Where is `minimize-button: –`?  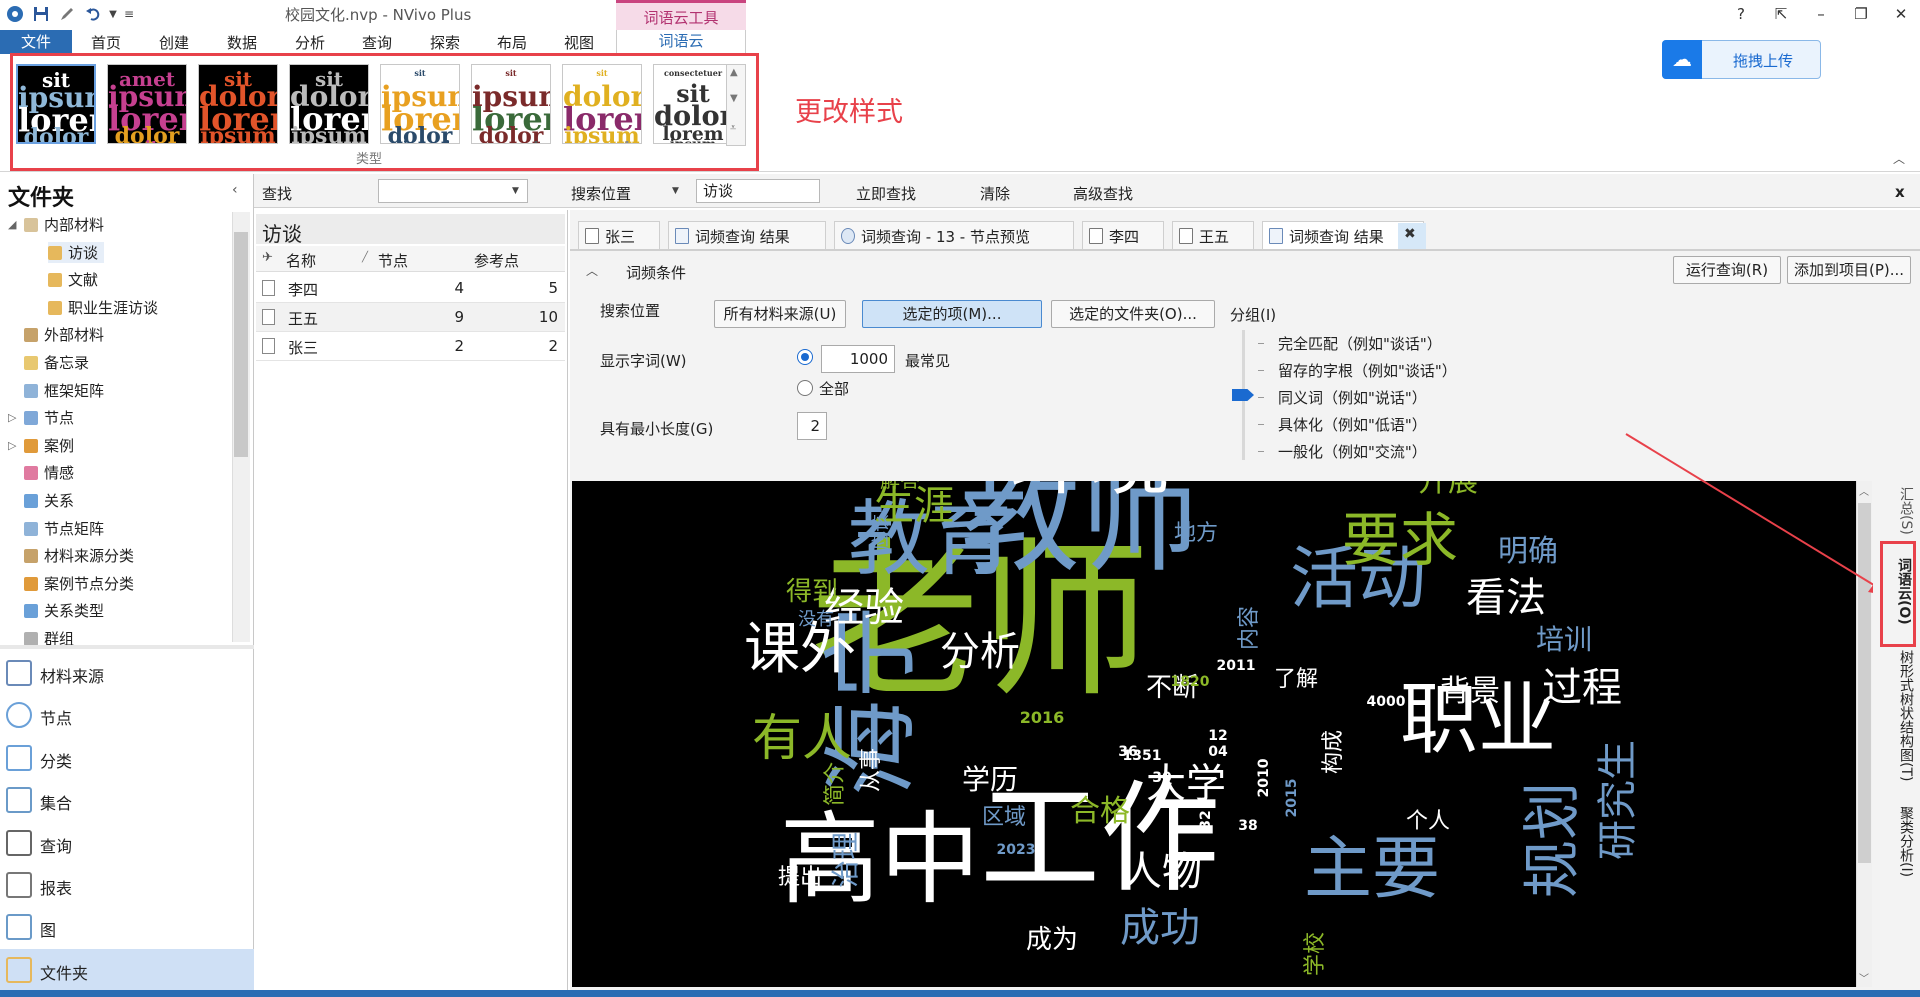 minimize-button: – is located at coordinates (1821, 14).